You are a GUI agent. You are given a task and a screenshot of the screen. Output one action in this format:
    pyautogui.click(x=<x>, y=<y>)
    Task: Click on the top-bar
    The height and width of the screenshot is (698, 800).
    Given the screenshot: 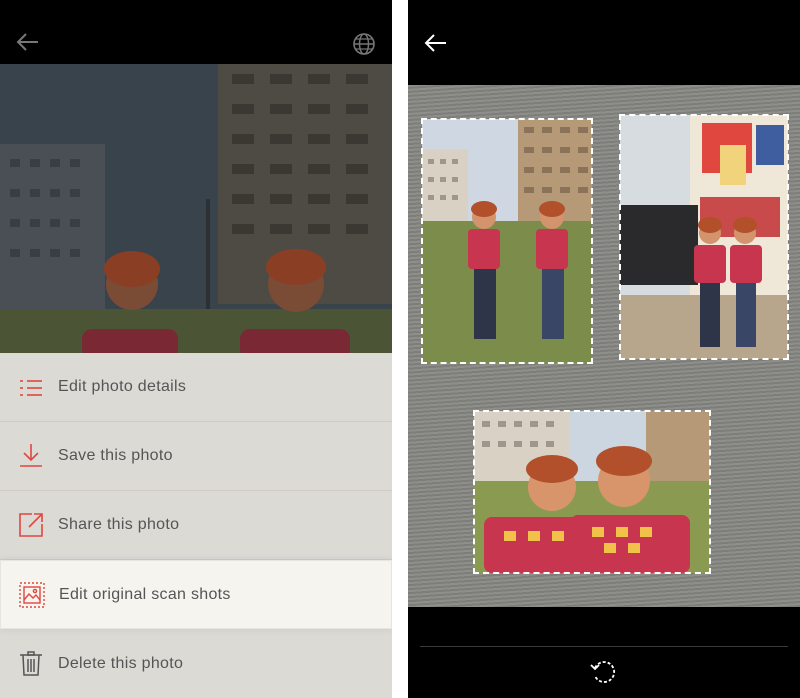 What is the action you would take?
    pyautogui.click(x=196, y=32)
    